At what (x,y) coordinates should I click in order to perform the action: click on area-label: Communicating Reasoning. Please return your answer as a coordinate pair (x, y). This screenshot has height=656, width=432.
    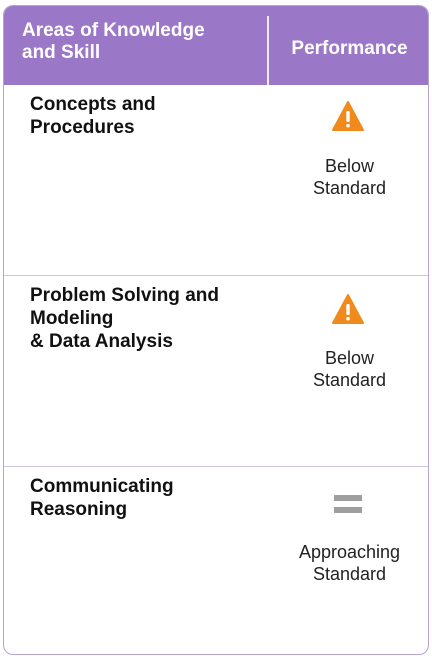
    Looking at the image, I should click on (102, 498).